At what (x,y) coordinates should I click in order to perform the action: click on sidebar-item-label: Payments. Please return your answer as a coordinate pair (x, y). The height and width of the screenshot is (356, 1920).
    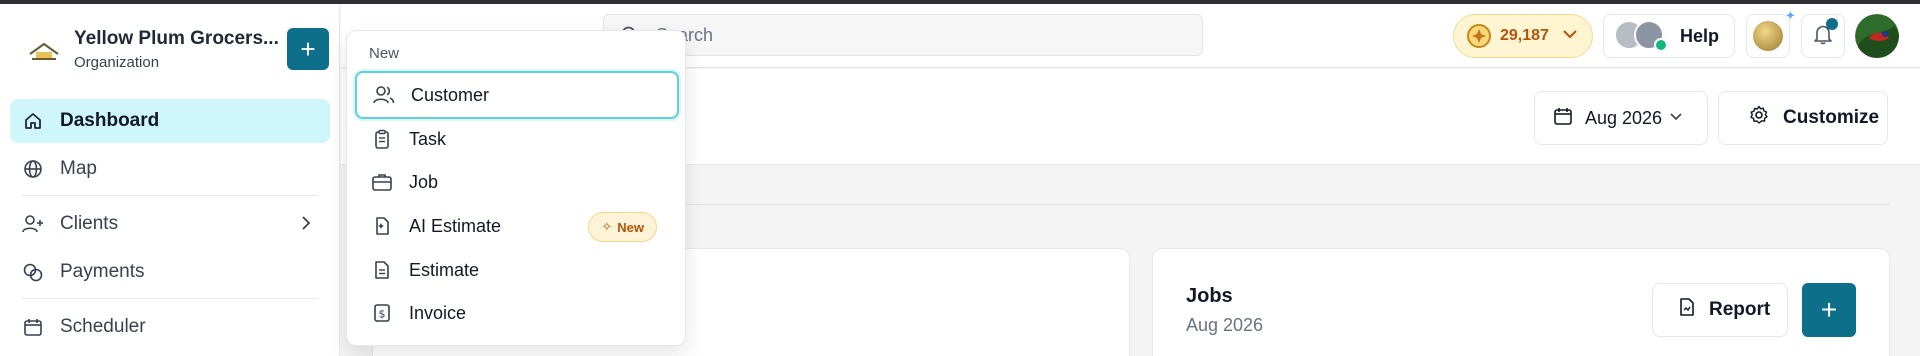
    Looking at the image, I should click on (102, 271).